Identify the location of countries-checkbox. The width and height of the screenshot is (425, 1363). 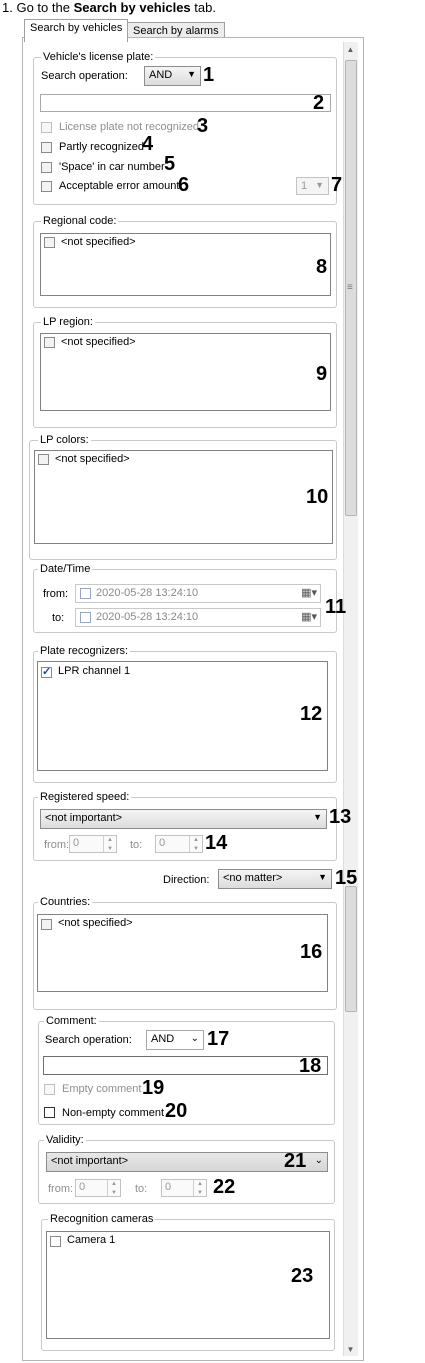
(46, 924).